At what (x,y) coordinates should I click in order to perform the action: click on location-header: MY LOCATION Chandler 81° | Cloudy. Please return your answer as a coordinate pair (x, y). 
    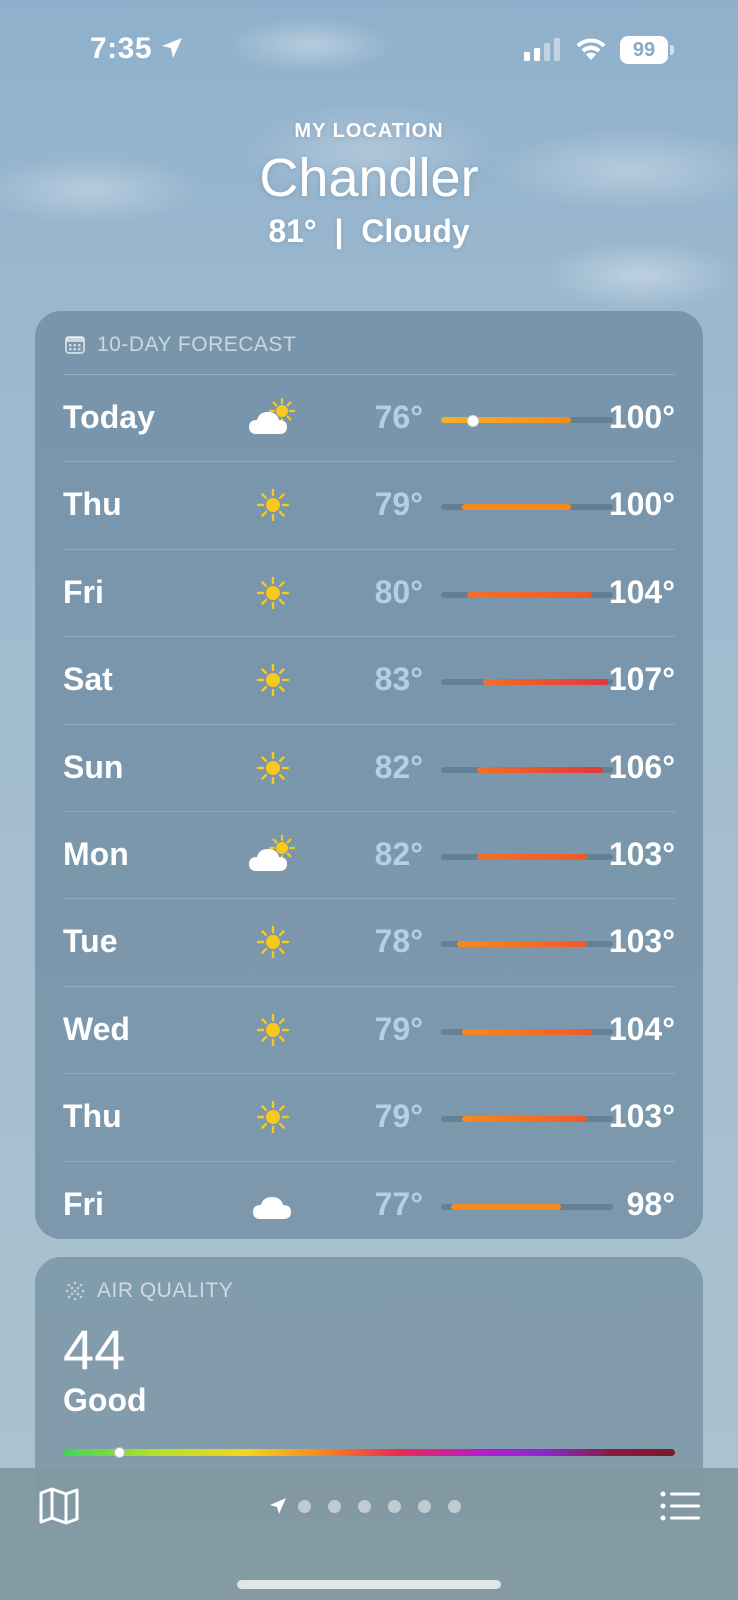
    Looking at the image, I should click on (369, 185).